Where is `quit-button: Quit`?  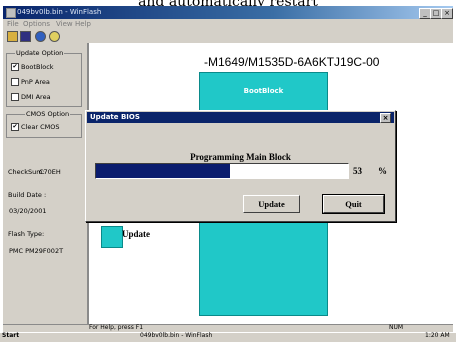 quit-button: Quit is located at coordinates (353, 204).